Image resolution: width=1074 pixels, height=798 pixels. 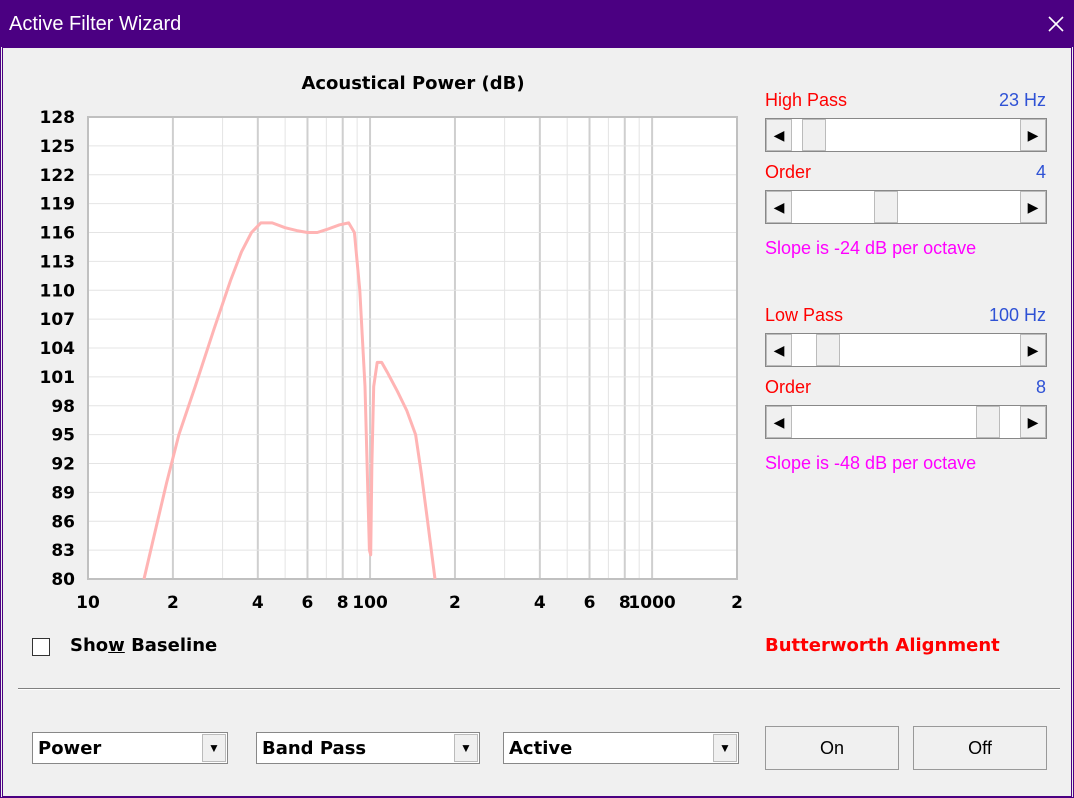 I want to click on filter-type-combo: Band Pass ▼, so click(x=368, y=748).